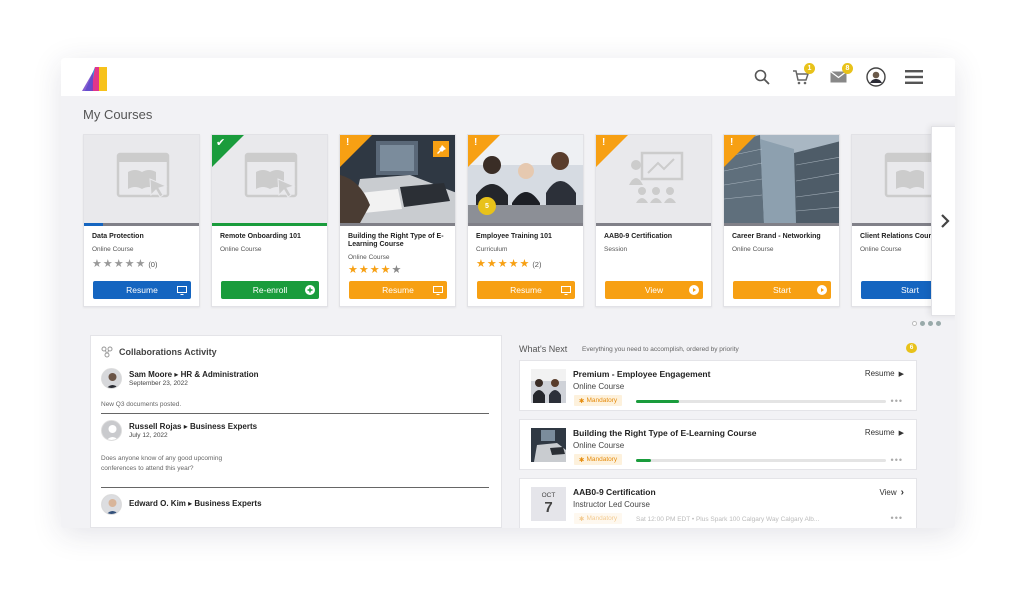  Describe the element at coordinates (802, 75) in the screenshot. I see `cart-icon: 1` at that location.